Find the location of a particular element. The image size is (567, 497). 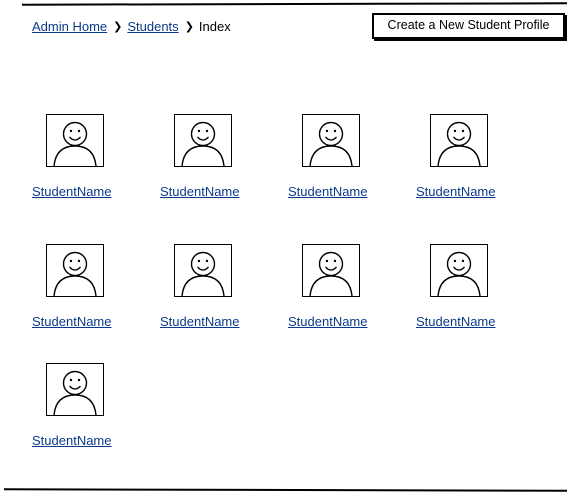

bottom-divider is located at coordinates (285, 490).